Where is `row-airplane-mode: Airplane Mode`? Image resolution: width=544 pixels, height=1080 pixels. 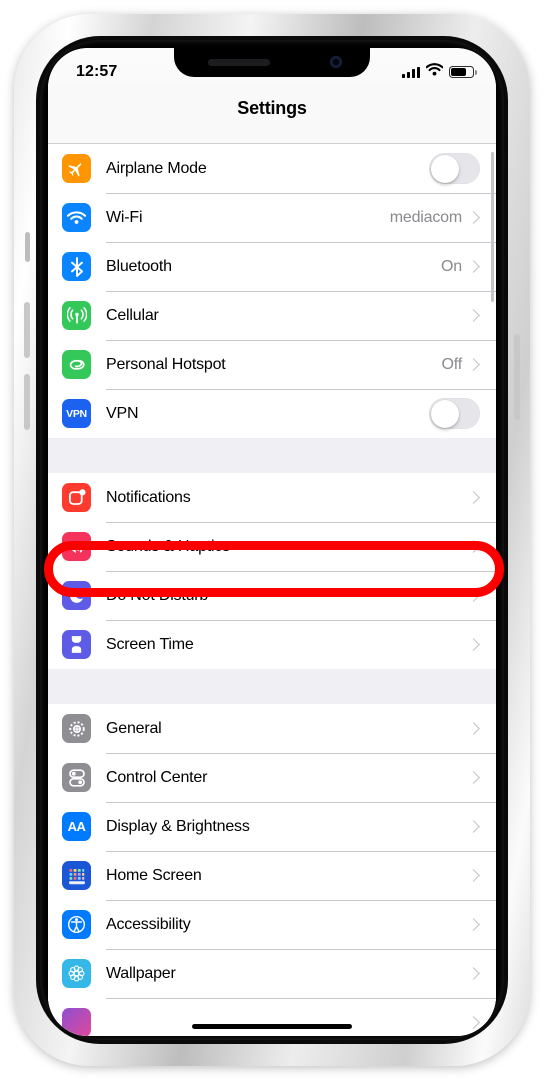
row-airplane-mode: Airplane Mode is located at coordinates (272, 168).